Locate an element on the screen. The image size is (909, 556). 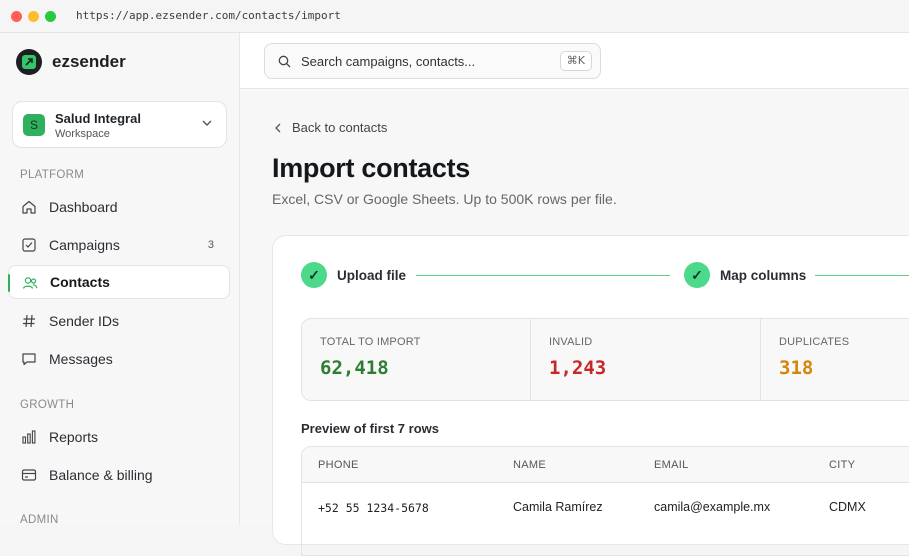
brand: ezsender is located at coordinates (71, 62).